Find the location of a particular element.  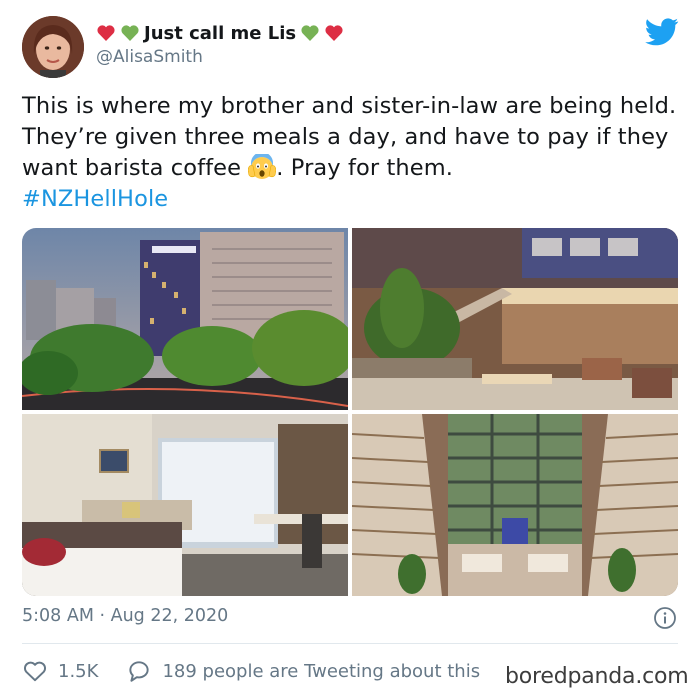

twitter-bird-icon is located at coordinates (662, 32).